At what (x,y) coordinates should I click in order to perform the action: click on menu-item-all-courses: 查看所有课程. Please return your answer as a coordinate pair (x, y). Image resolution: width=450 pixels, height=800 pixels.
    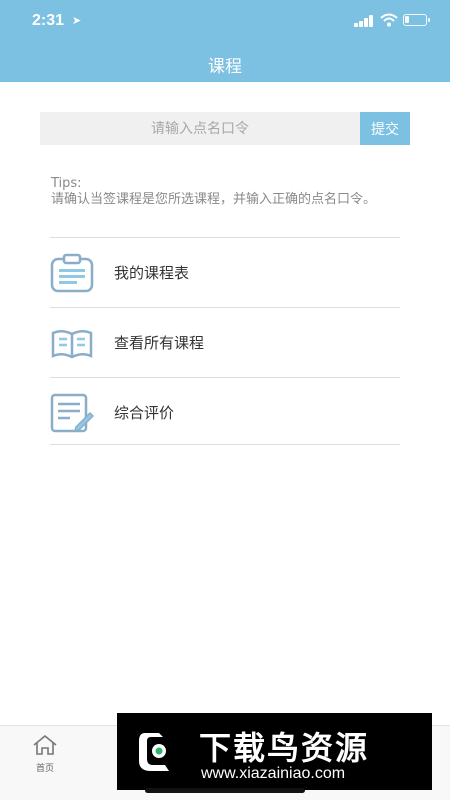
    Looking at the image, I should click on (225, 342).